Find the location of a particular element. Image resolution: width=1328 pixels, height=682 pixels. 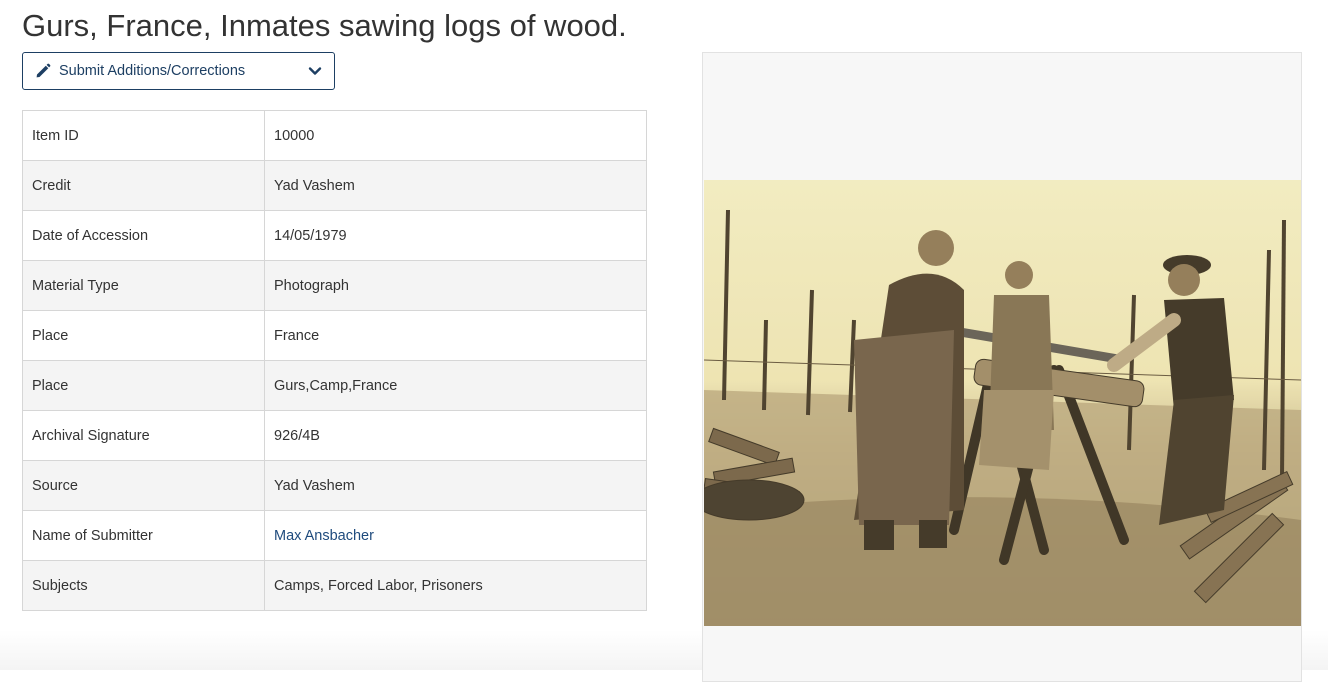

field-label: Credit is located at coordinates (143, 185).